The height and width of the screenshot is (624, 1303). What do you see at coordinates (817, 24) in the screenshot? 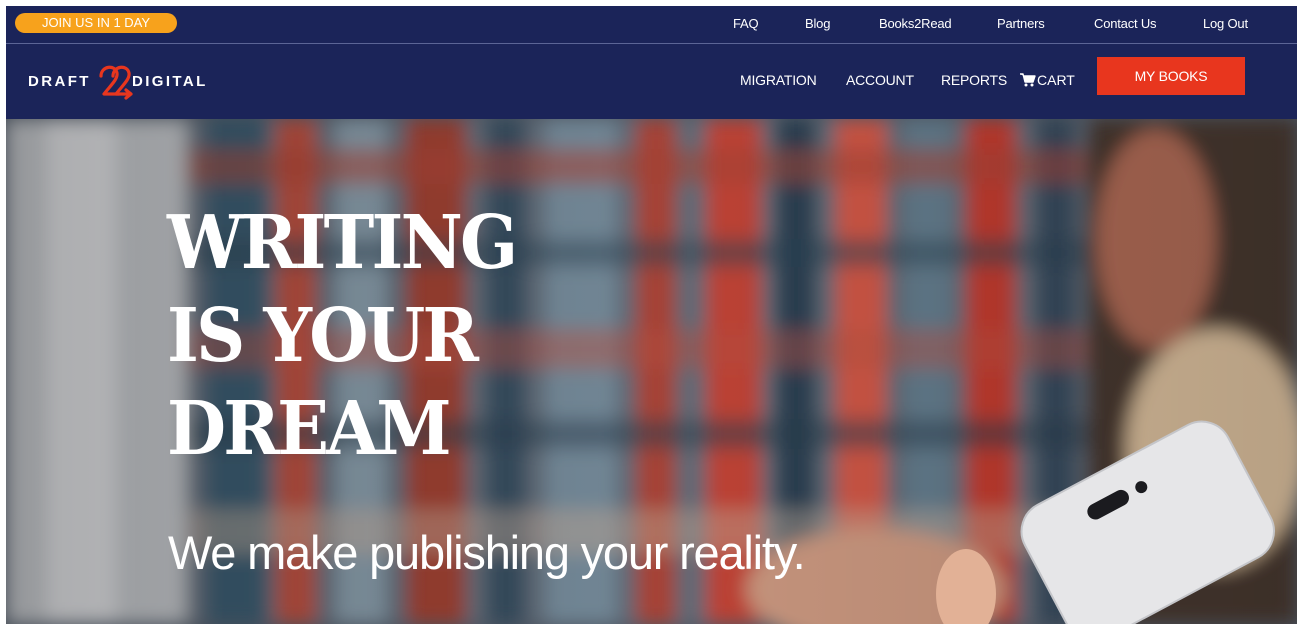
I see `blog-link: Blog` at bounding box center [817, 24].